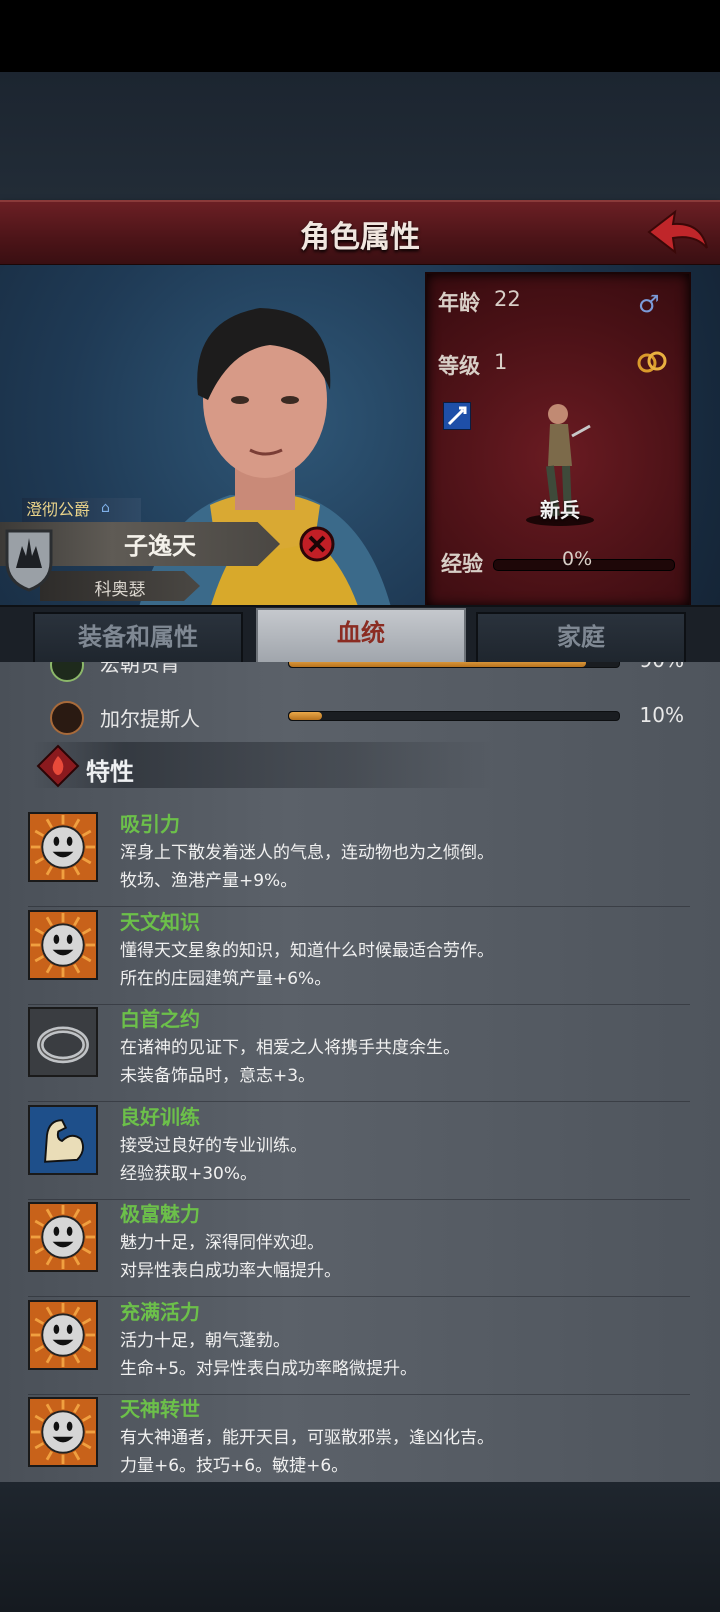  I want to click on trait-effect: 所在的庄园建筑产量+6%。, so click(226, 979).